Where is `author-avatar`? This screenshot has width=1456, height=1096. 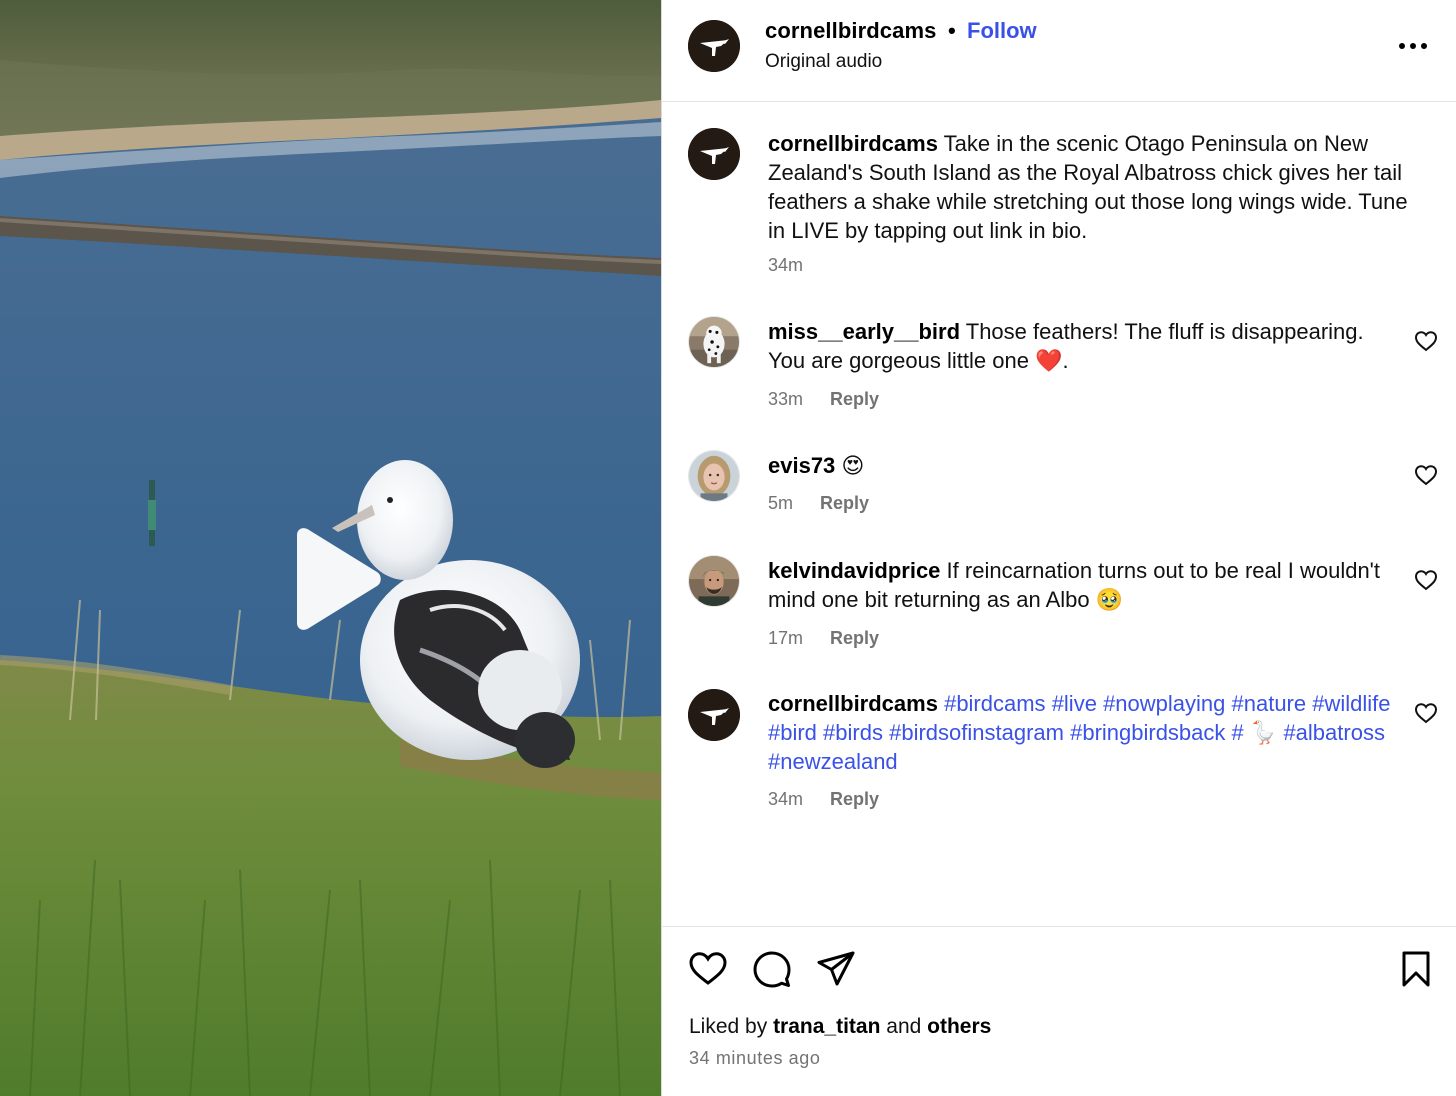 author-avatar is located at coordinates (714, 46).